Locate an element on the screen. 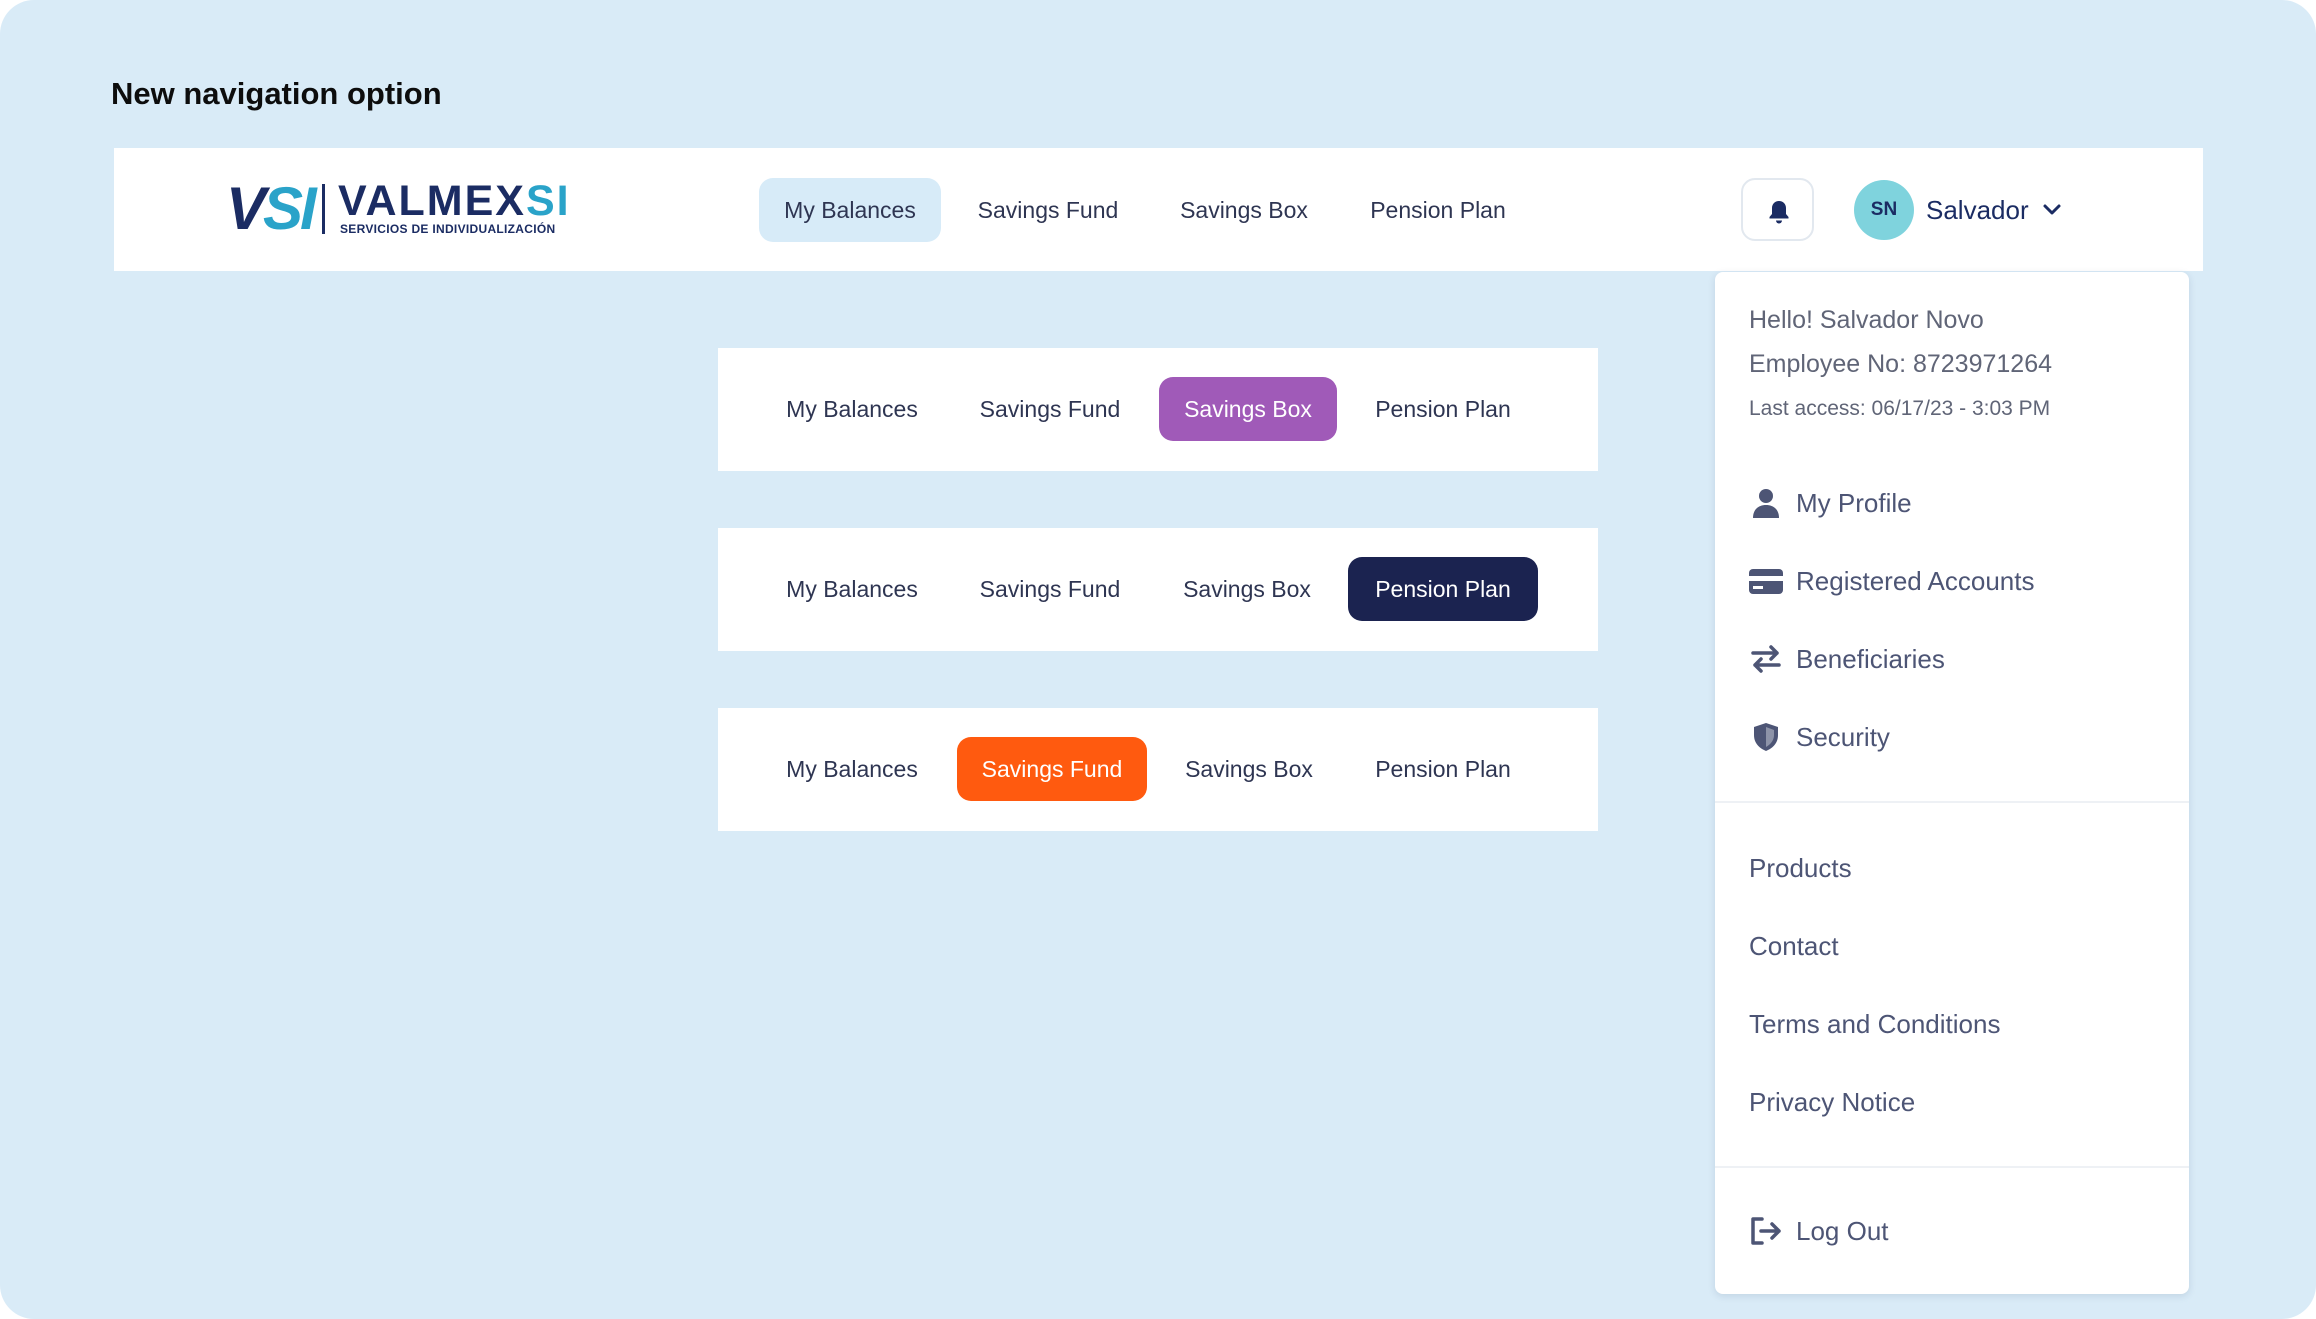 Image resolution: width=2316 pixels, height=1319 pixels. menu-terms-and-conditions: Terms and Conditions is located at coordinates (1874, 1024).